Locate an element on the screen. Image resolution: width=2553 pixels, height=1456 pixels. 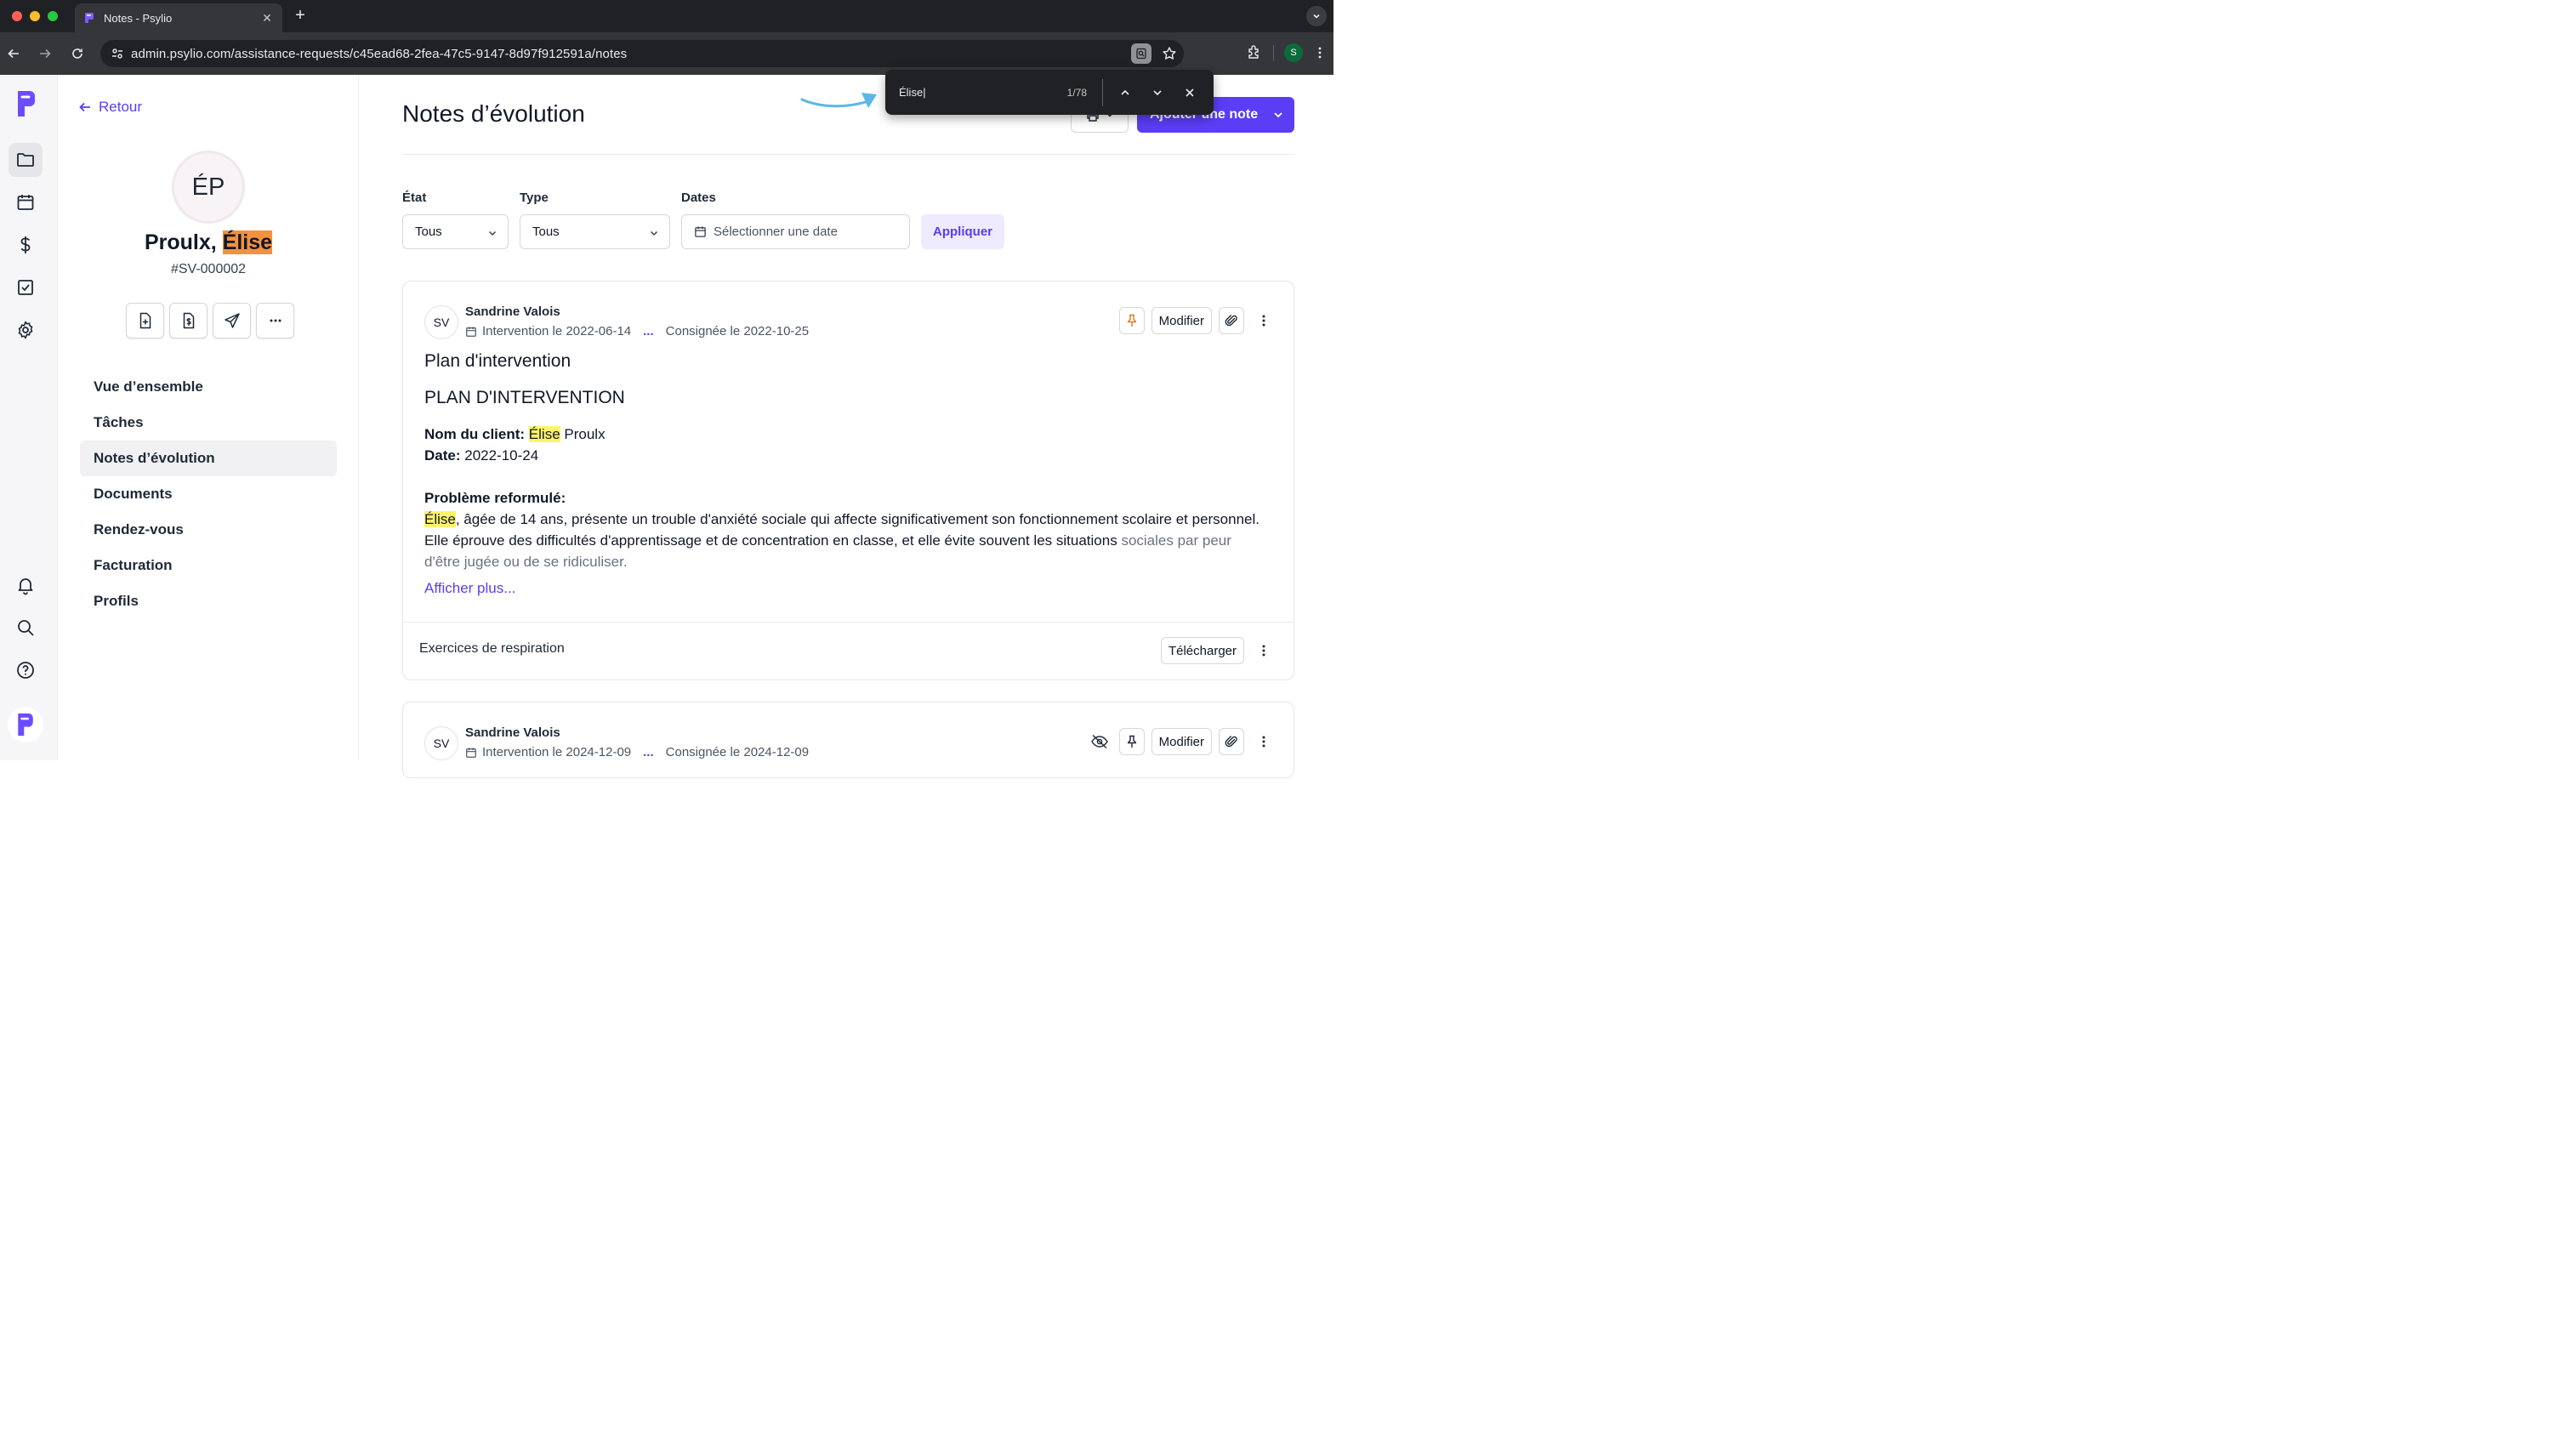
recorded-date: Consignée le 2022-10-25 is located at coordinates (737, 331).